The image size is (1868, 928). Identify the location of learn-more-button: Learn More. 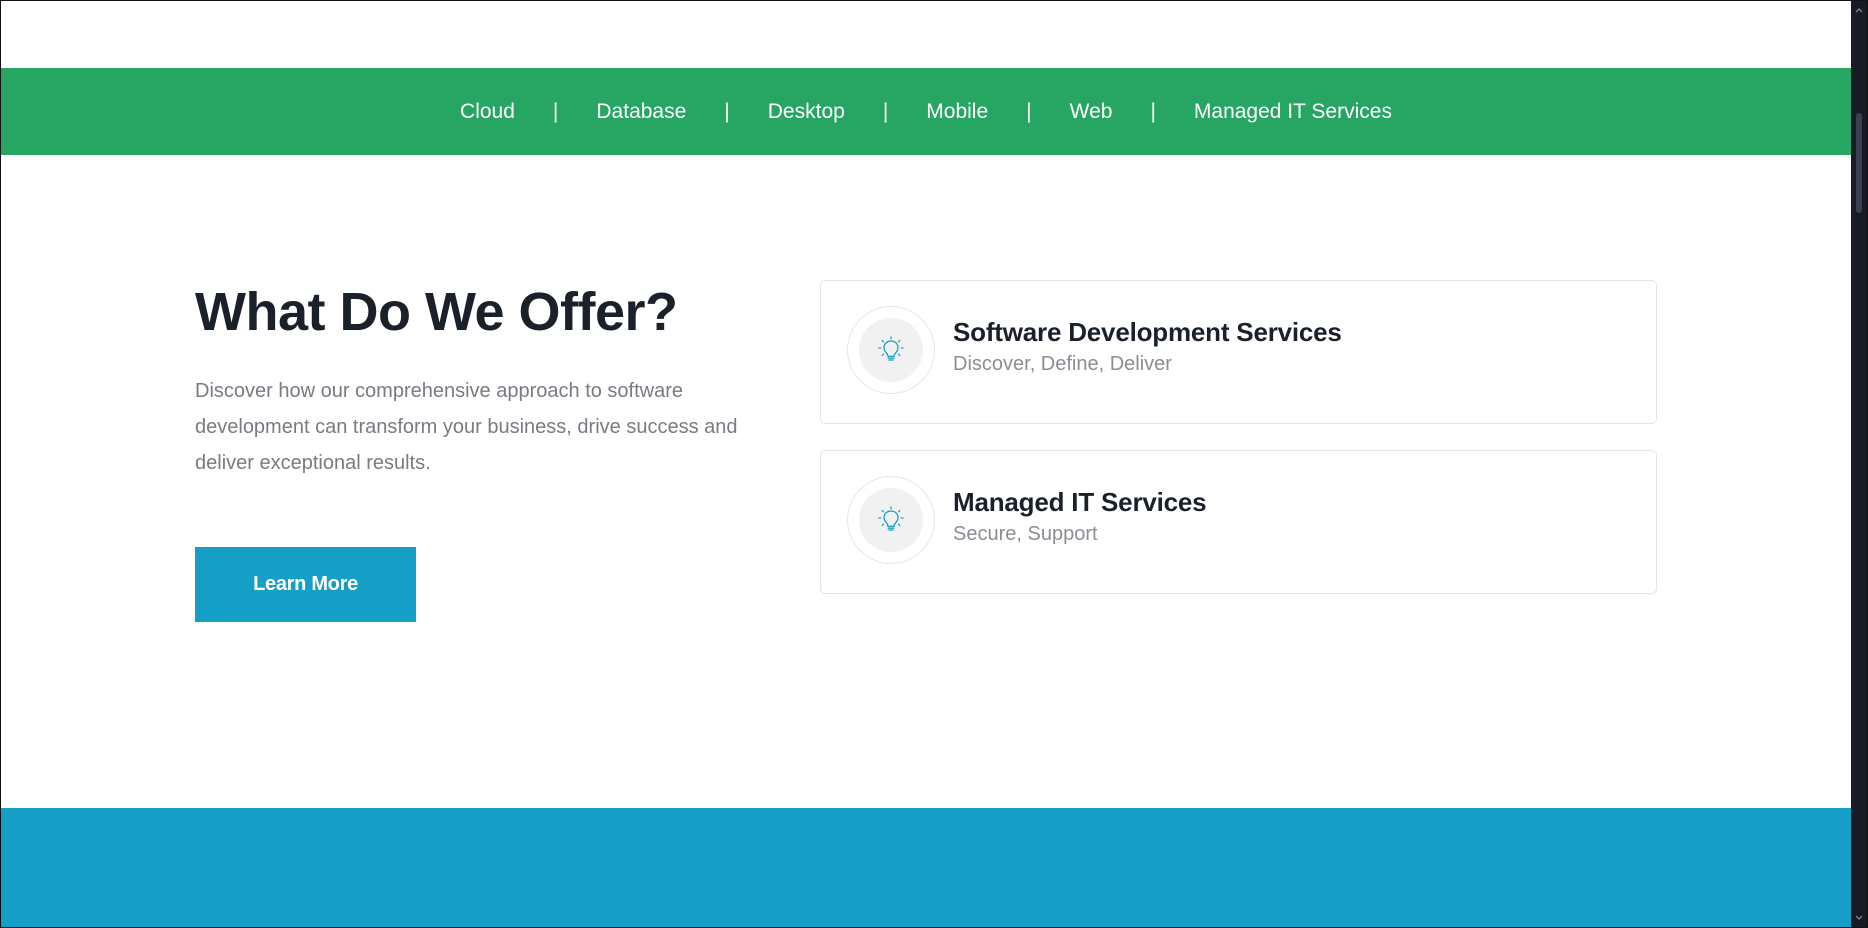
(305, 584).